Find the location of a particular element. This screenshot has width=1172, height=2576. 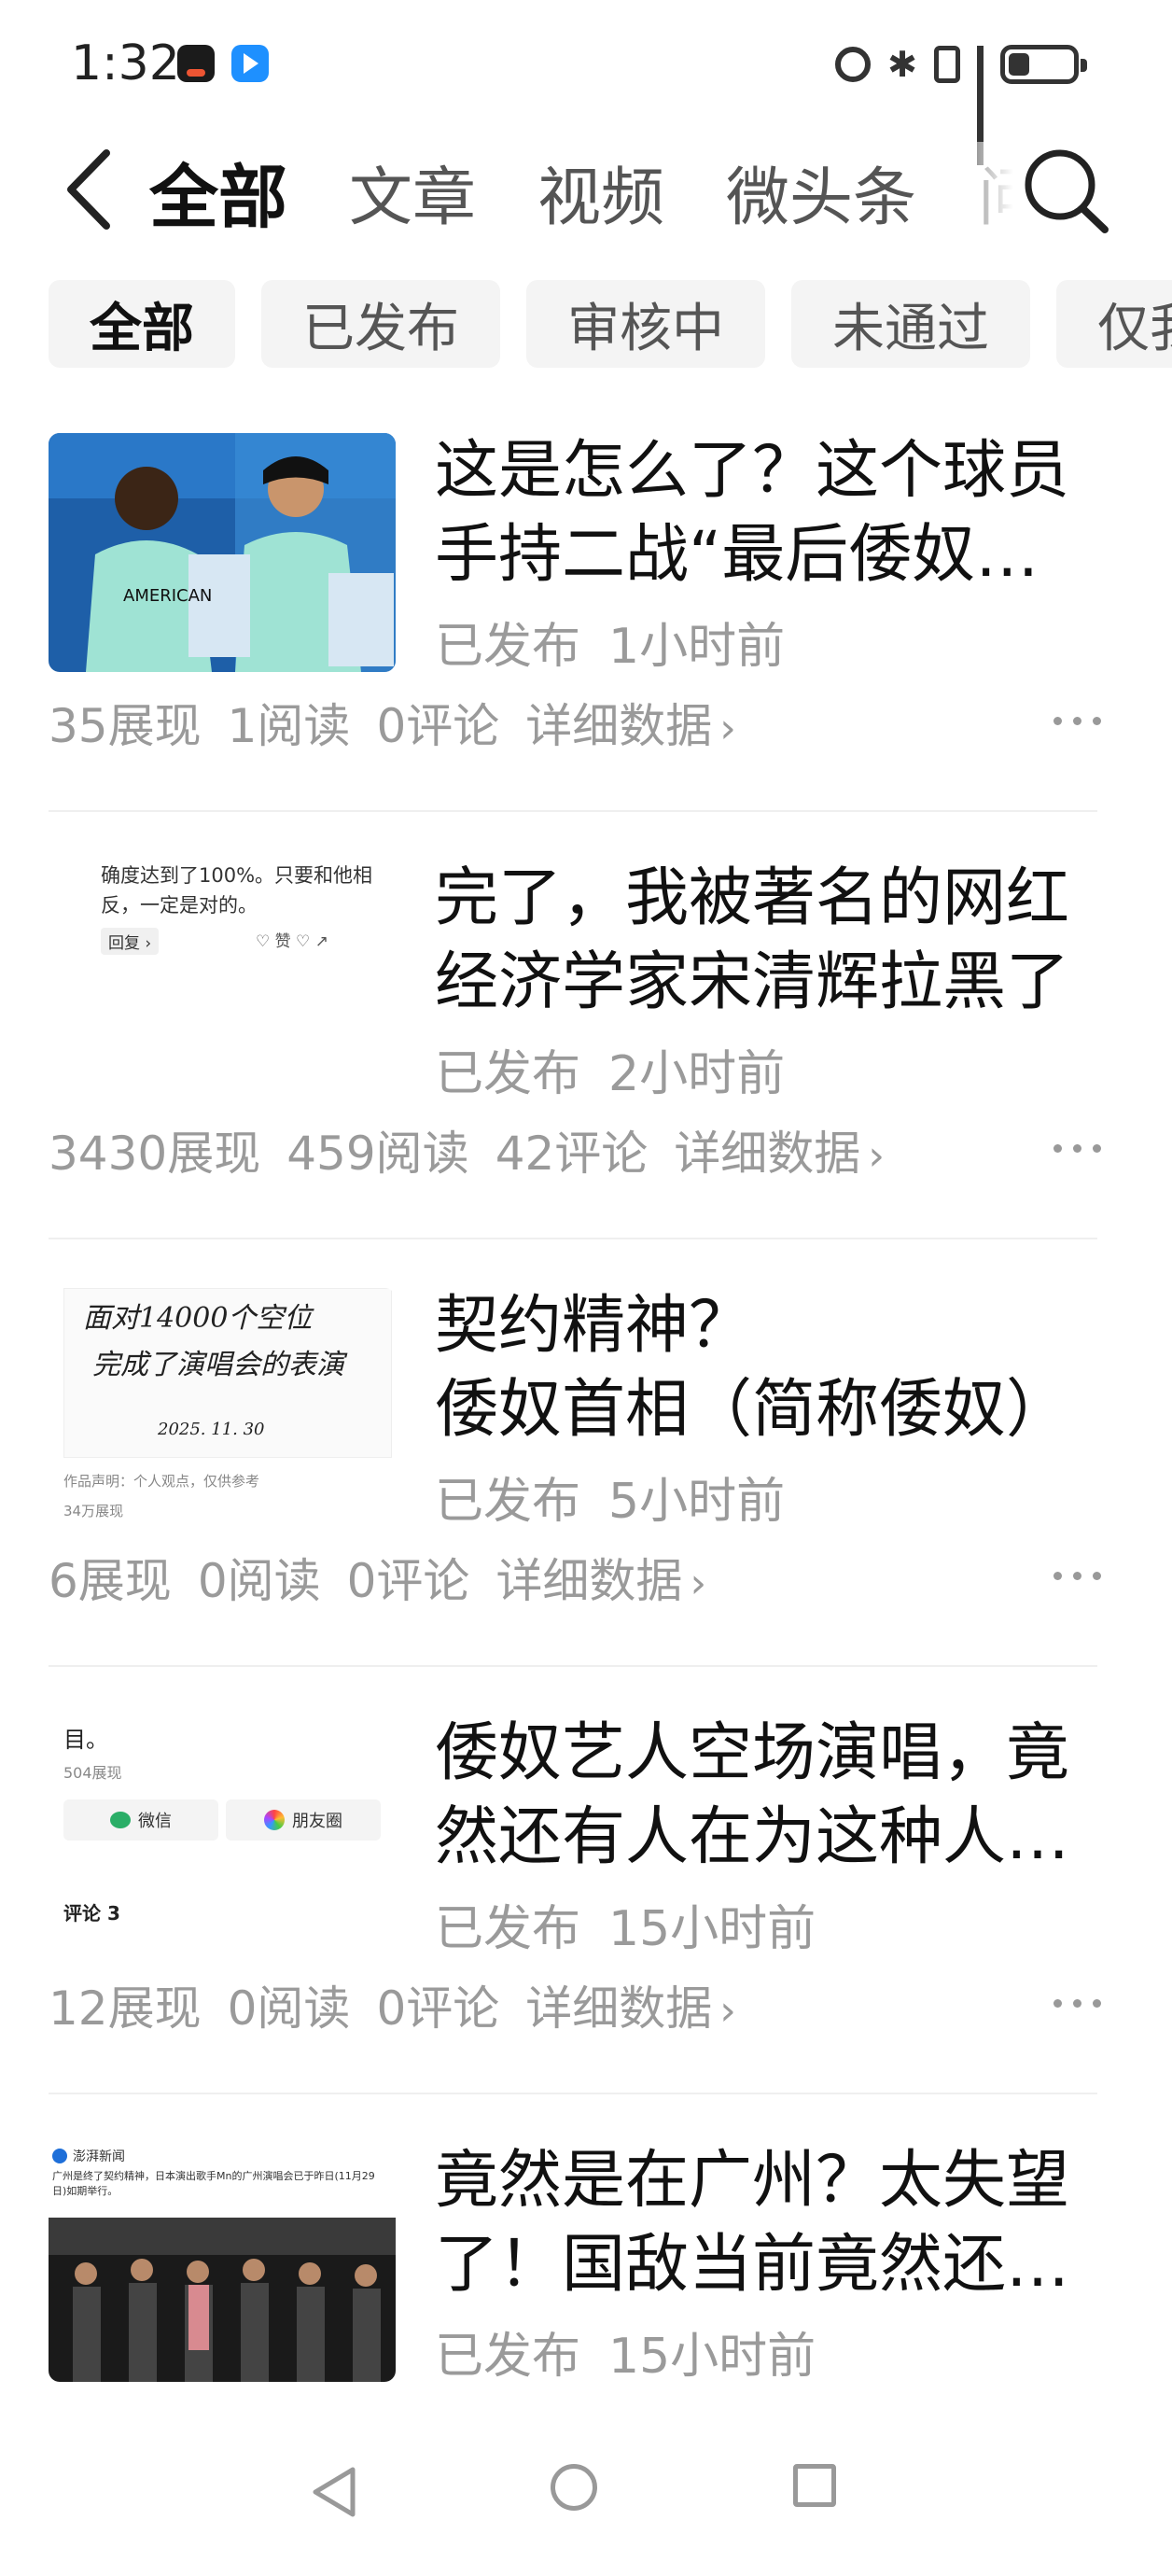

article-title: 倭奴艺人空场演唱，竟然还有人在为这种人叫好 is located at coordinates (771, 1796).